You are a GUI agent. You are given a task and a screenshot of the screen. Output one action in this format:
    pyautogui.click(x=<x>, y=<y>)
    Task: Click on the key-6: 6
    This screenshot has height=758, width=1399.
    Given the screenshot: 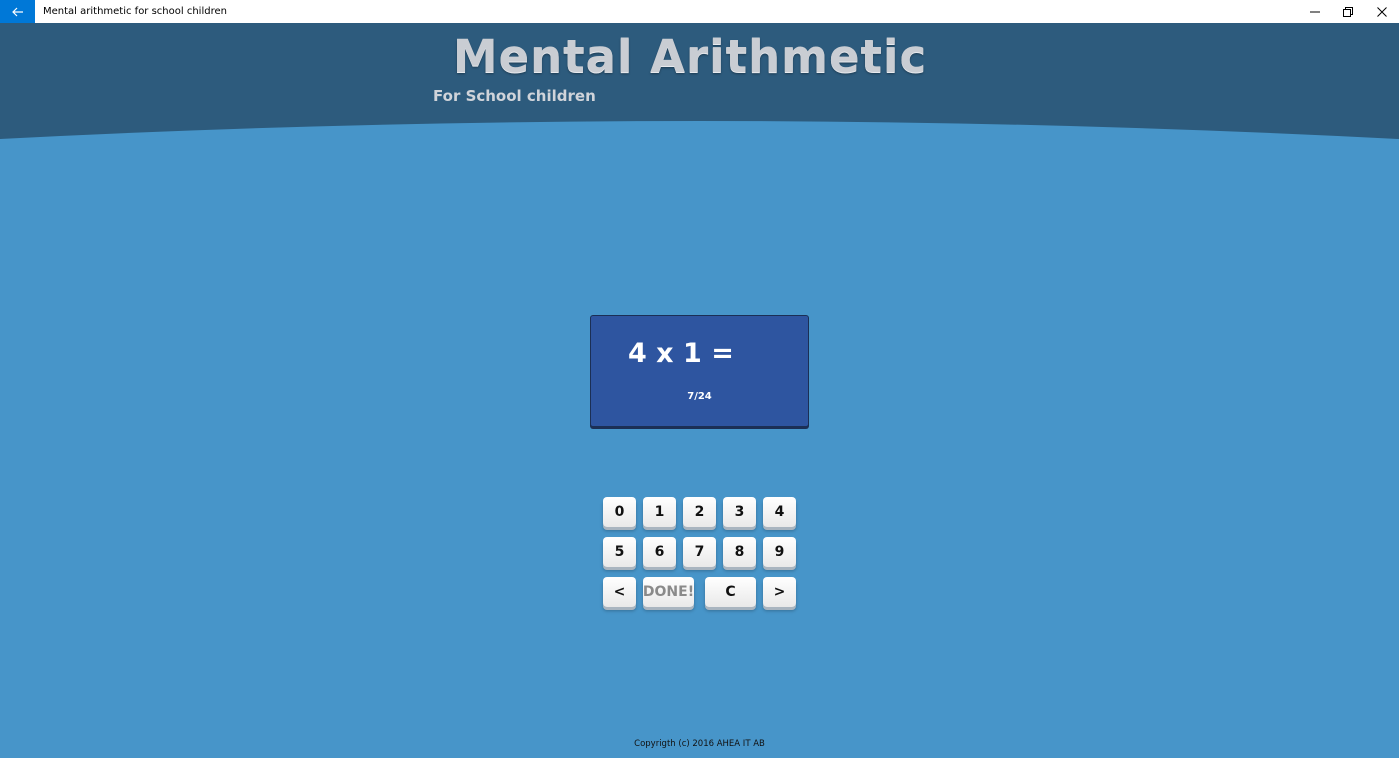 What is the action you would take?
    pyautogui.click(x=659, y=552)
    